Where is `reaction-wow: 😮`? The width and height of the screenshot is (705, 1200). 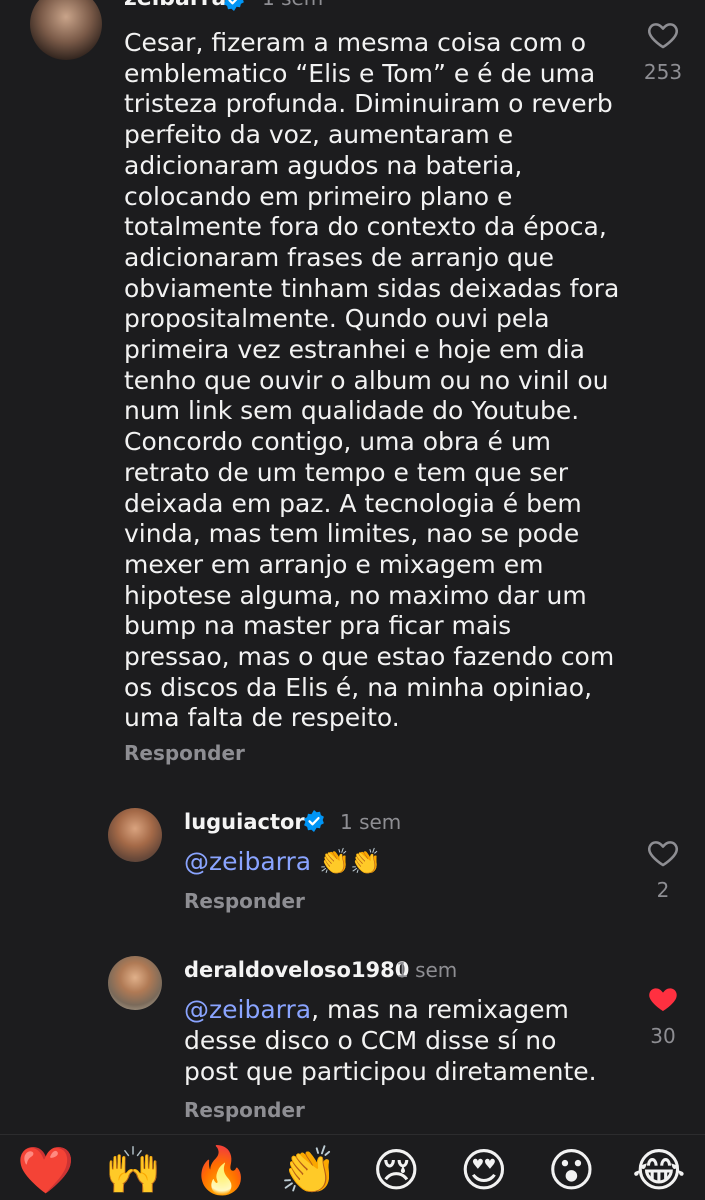 reaction-wow: 😮 is located at coordinates (571, 1170).